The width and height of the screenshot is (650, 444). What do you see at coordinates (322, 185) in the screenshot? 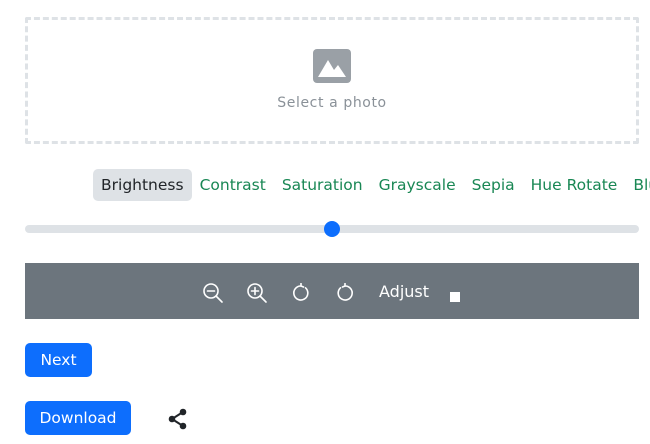
I see `filter-tab-saturation: Saturation` at bounding box center [322, 185].